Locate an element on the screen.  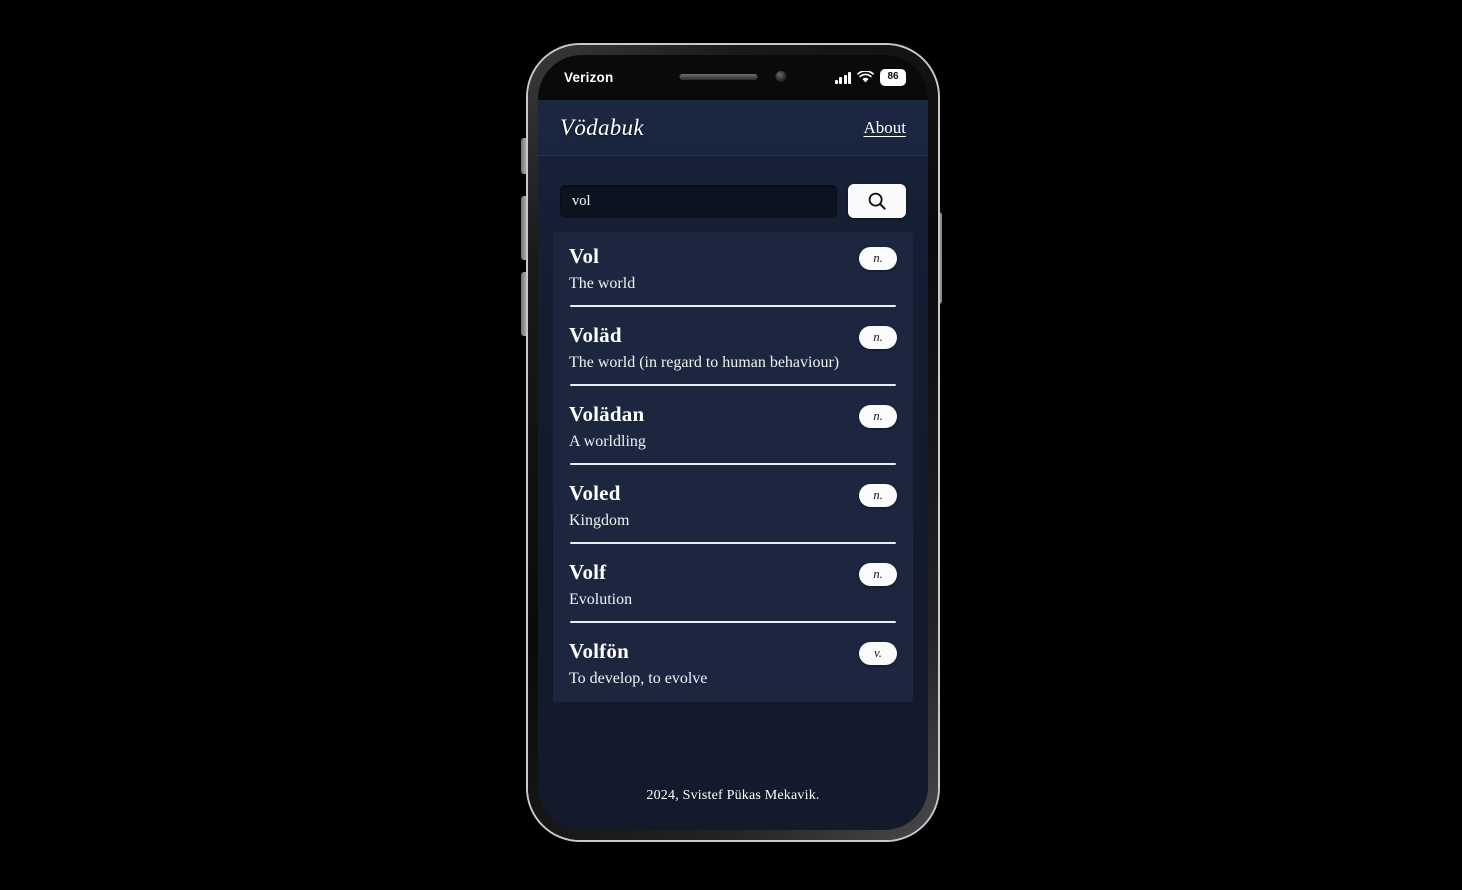
list-item: Volfön v. To develop, to evolve is located at coordinates (733, 662).